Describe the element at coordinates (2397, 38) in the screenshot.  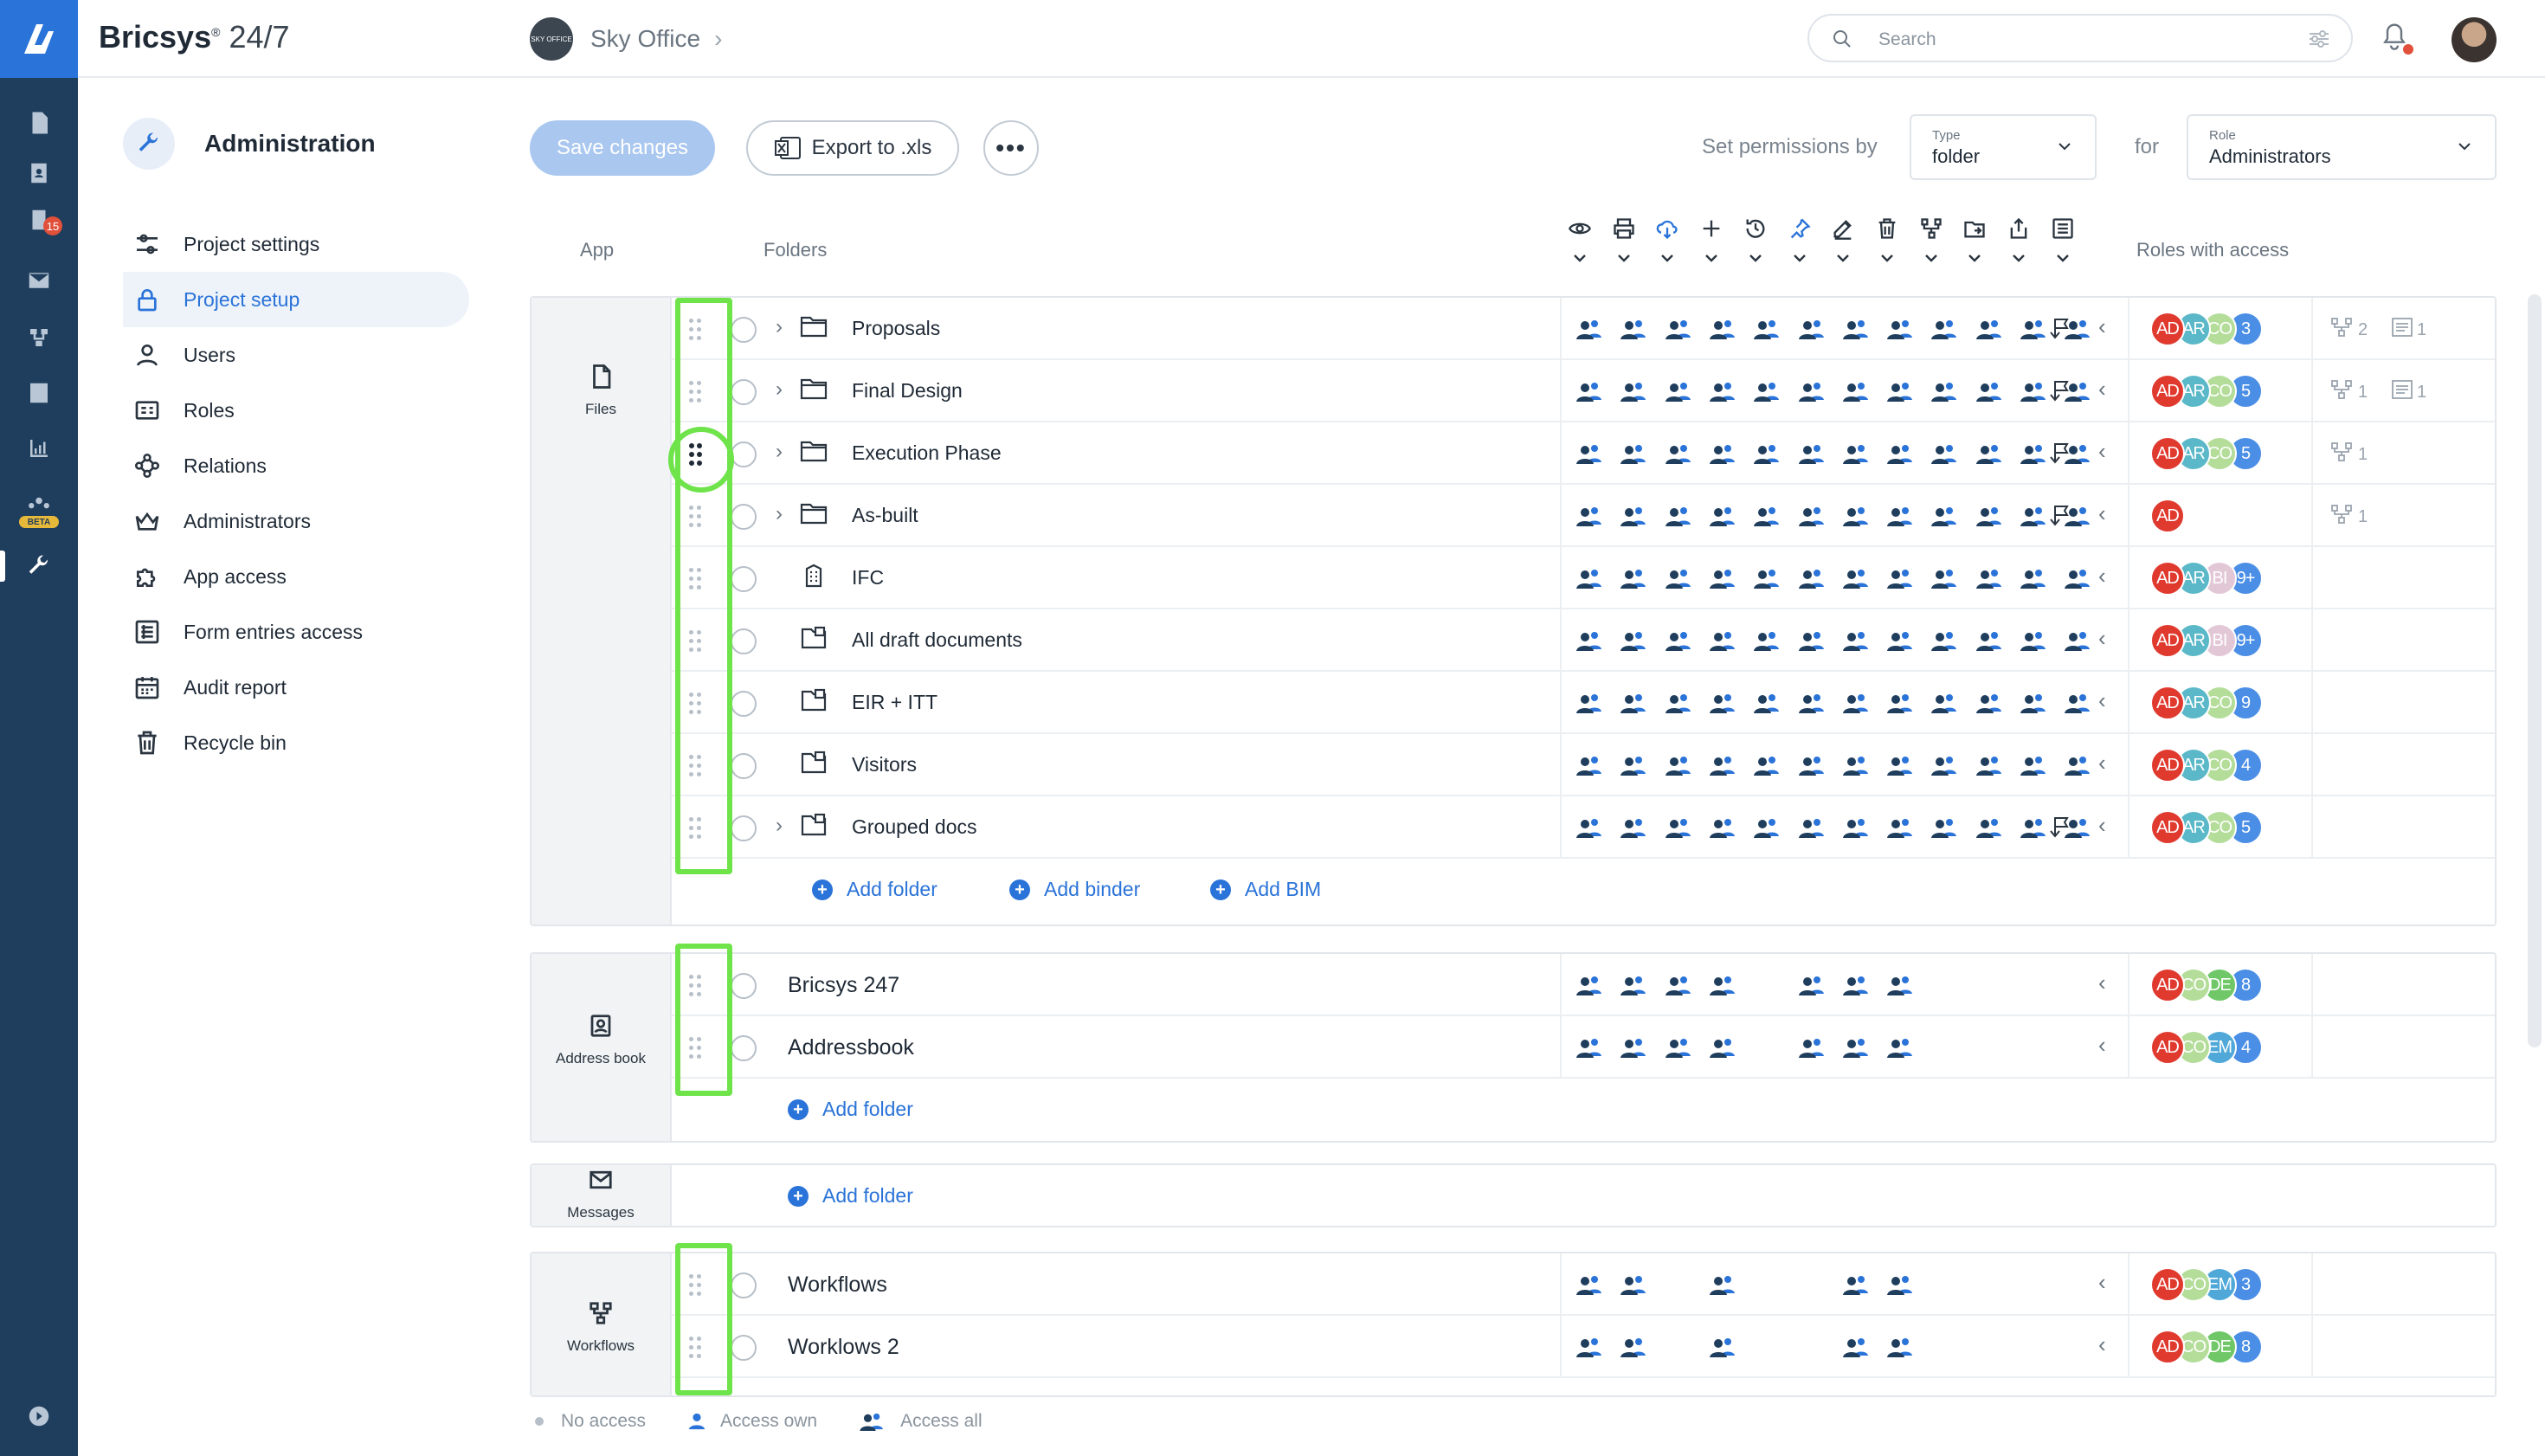
I see `notifications-bell-icon` at that location.